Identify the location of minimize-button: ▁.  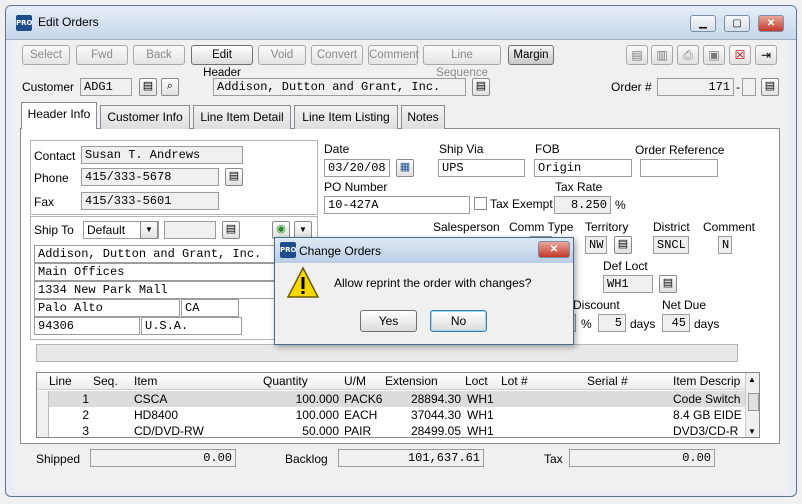
(703, 23).